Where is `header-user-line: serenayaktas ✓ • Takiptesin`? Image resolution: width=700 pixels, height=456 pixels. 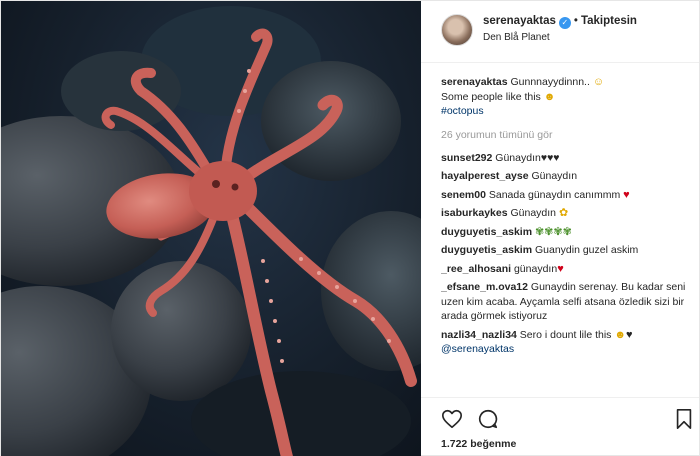 header-user-line: serenayaktas ✓ • Takiptesin is located at coordinates (560, 22).